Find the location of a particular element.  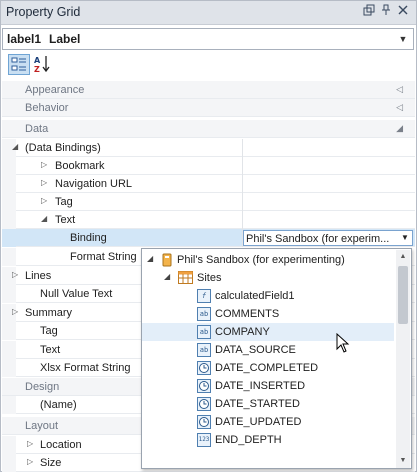

tree-field-item: DATE_INSERTED is located at coordinates (268, 386).